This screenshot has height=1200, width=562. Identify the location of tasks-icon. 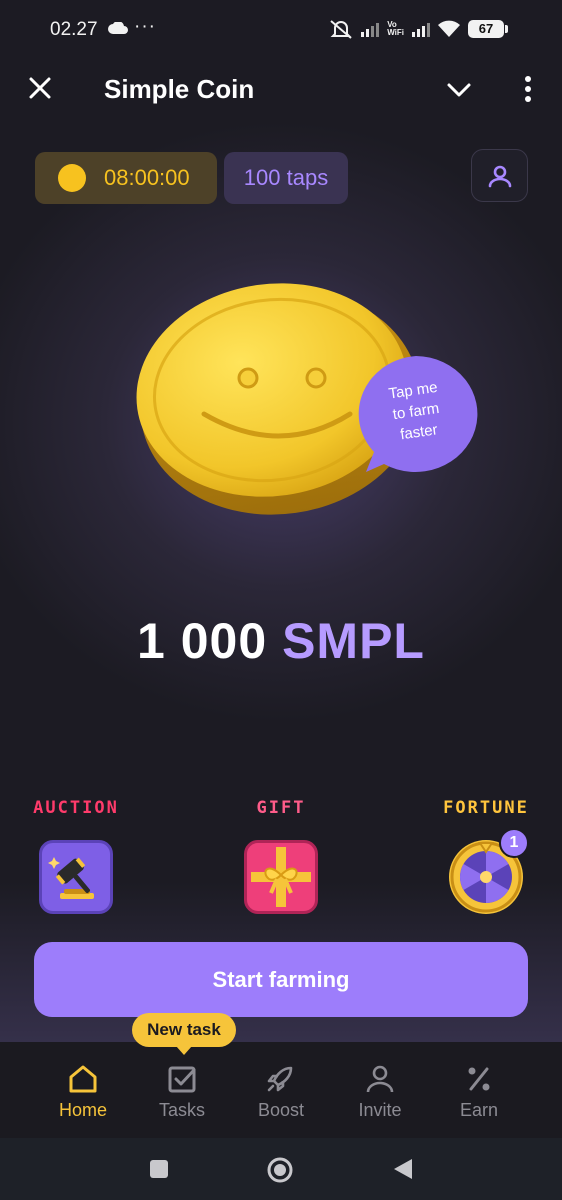
(182, 1079).